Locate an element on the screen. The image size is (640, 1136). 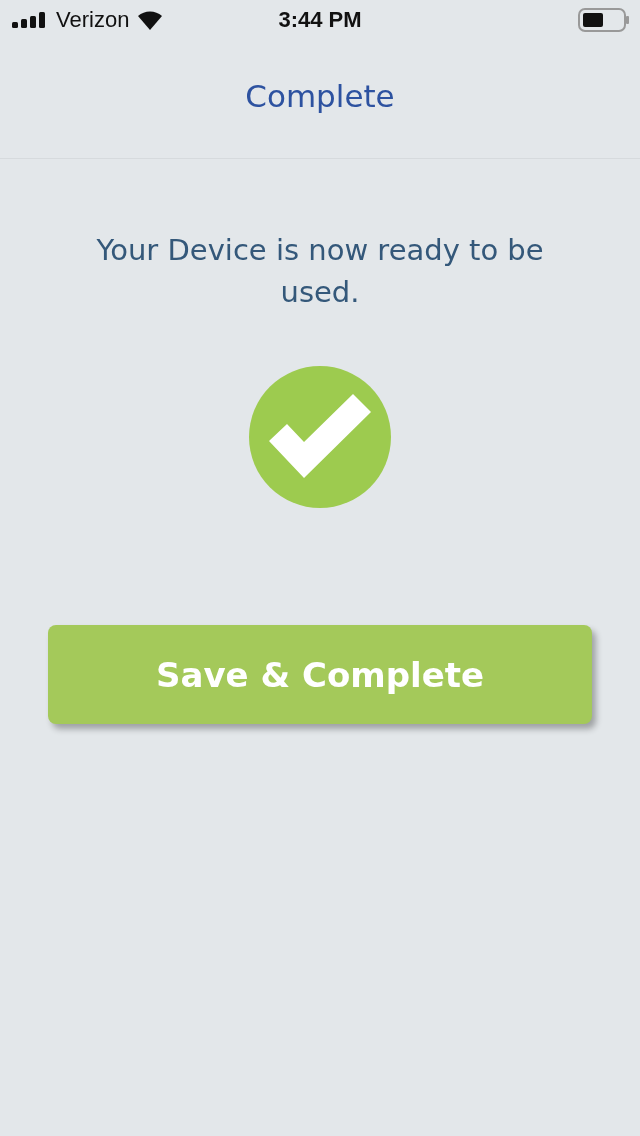
signal-icon is located at coordinates (30, 20).